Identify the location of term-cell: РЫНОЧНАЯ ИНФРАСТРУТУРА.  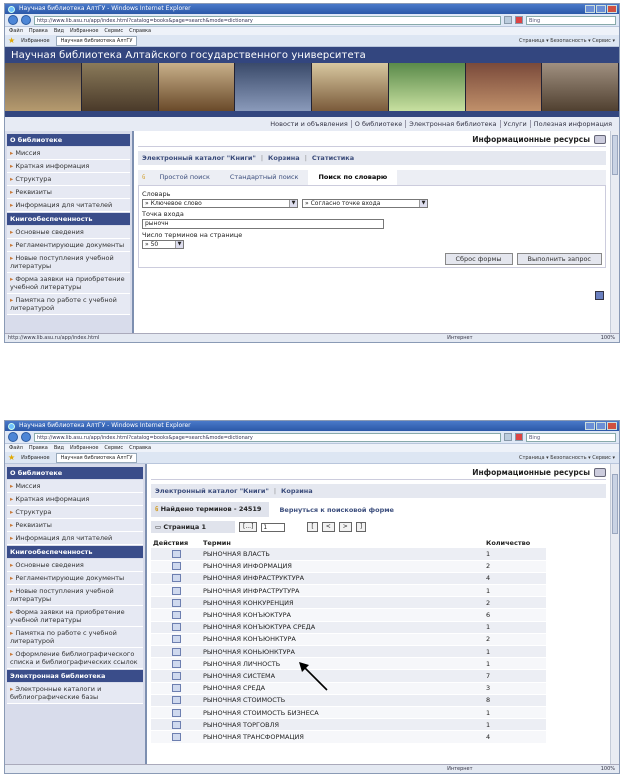
(342, 591).